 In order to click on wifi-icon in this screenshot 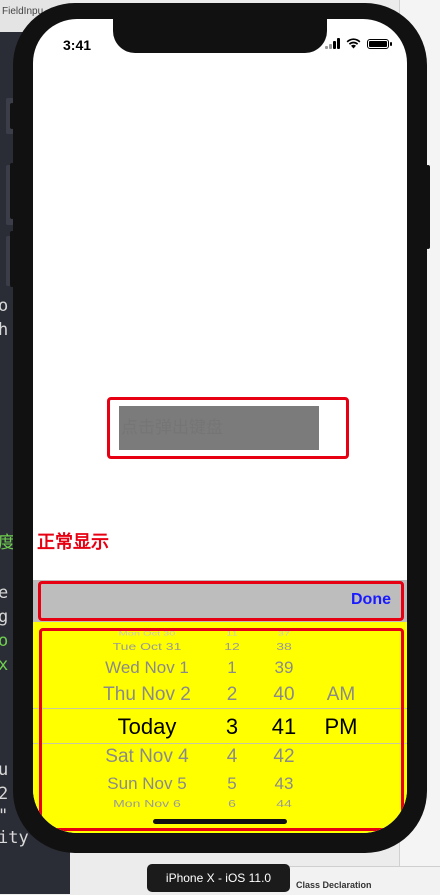, I will do `click(353, 43)`.